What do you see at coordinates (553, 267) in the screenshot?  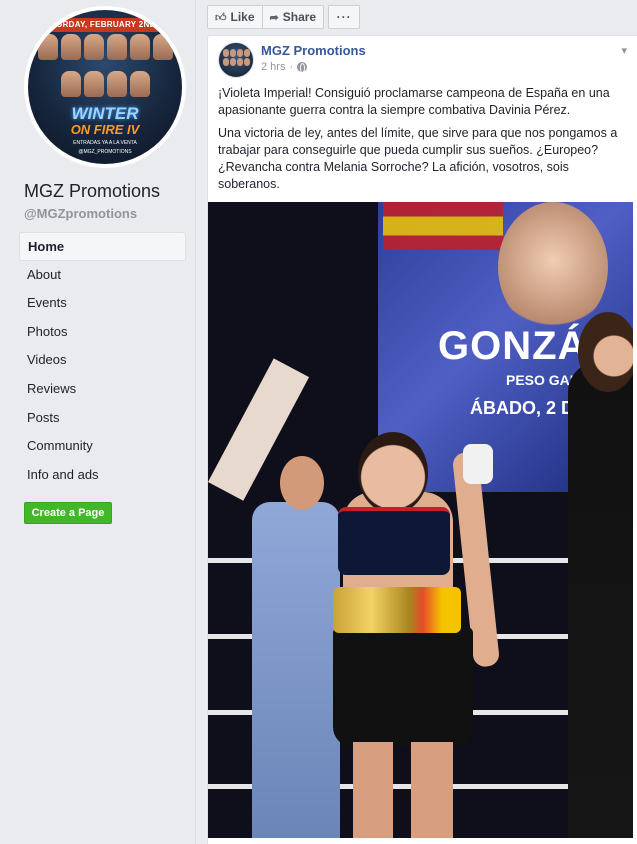 I see `photo-screen-face` at bounding box center [553, 267].